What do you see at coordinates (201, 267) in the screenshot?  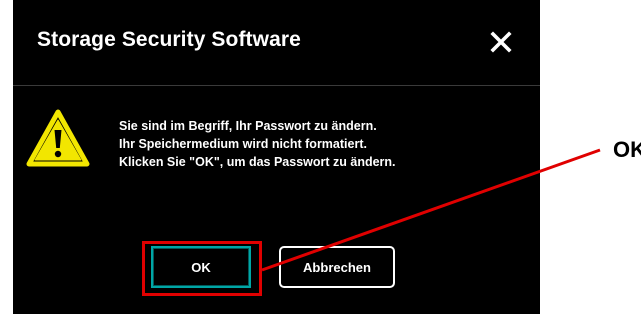 I see `ok-button: OK` at bounding box center [201, 267].